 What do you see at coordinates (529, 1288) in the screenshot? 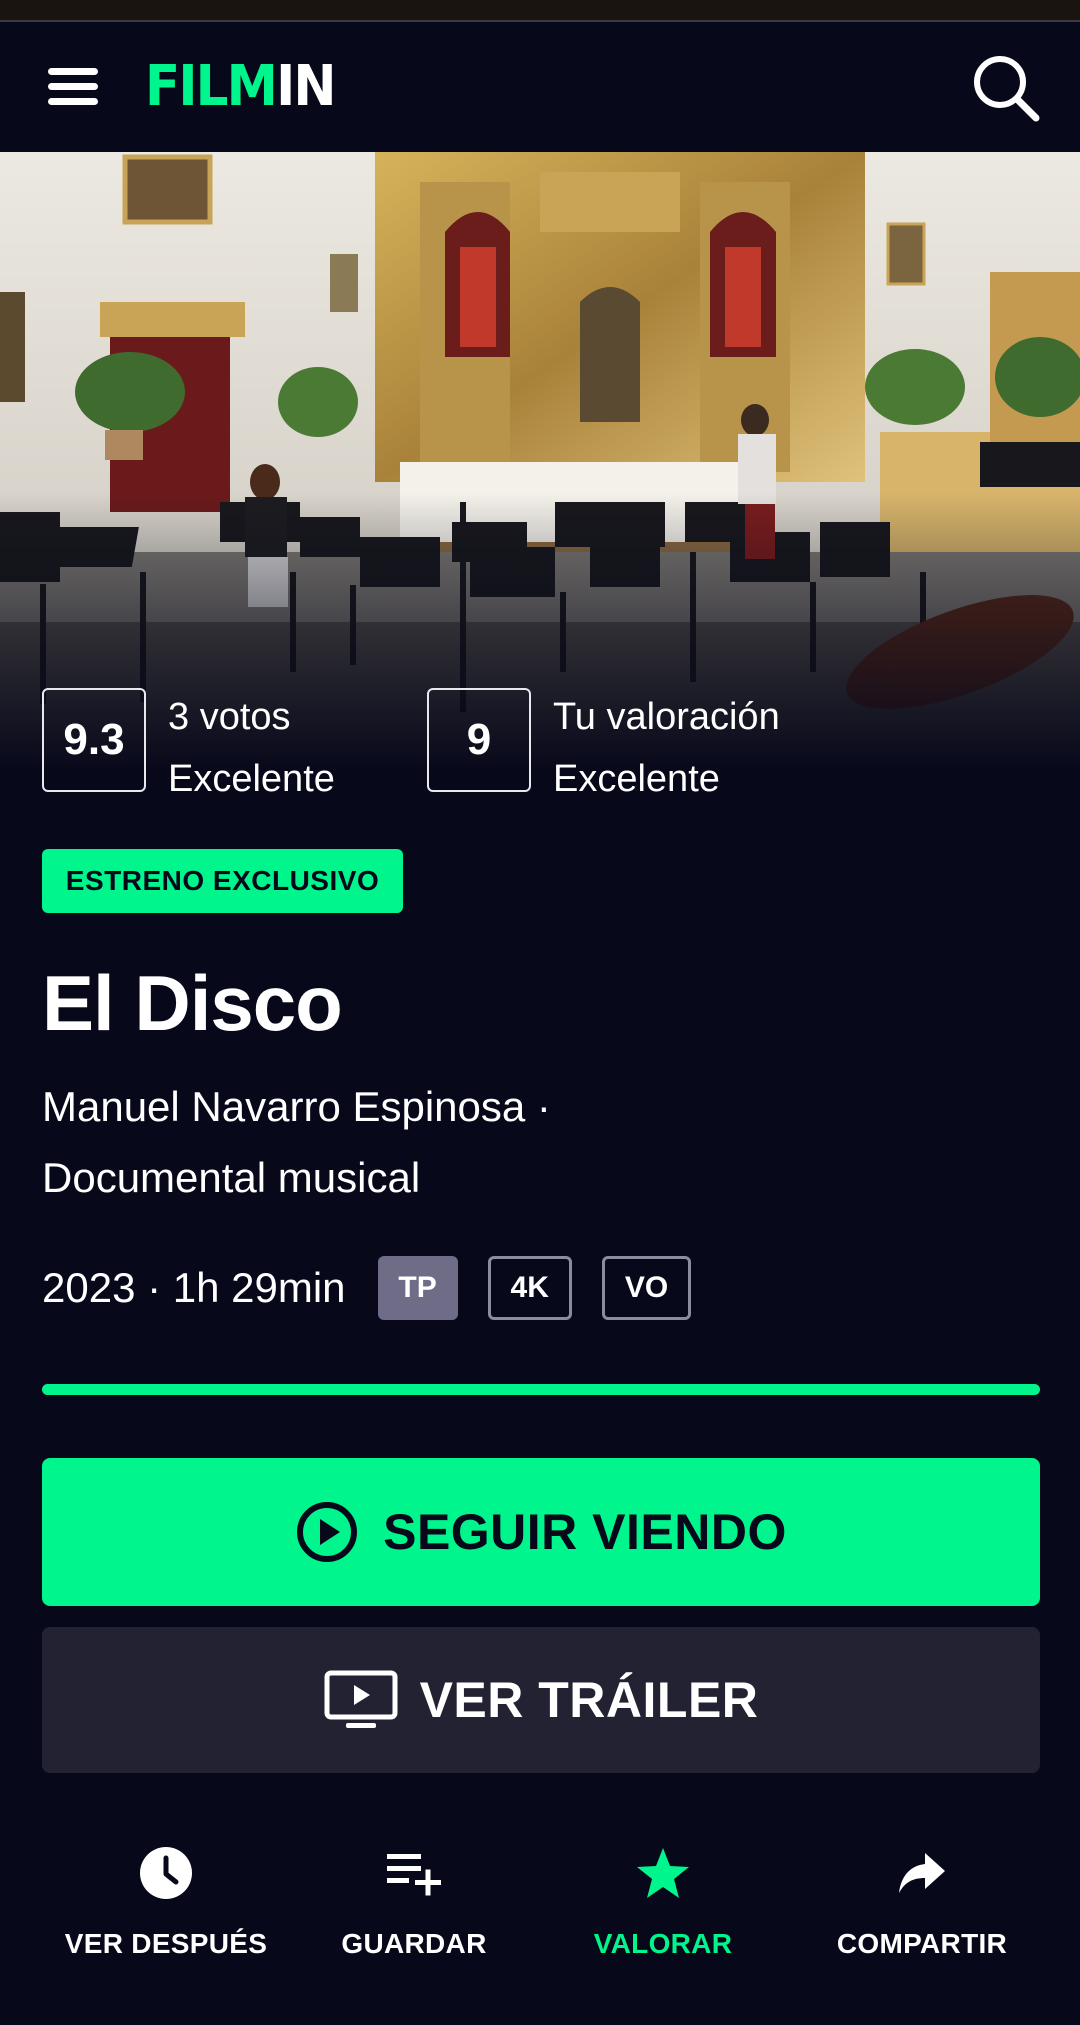
I see `quality-tag-4k: 4K` at bounding box center [529, 1288].